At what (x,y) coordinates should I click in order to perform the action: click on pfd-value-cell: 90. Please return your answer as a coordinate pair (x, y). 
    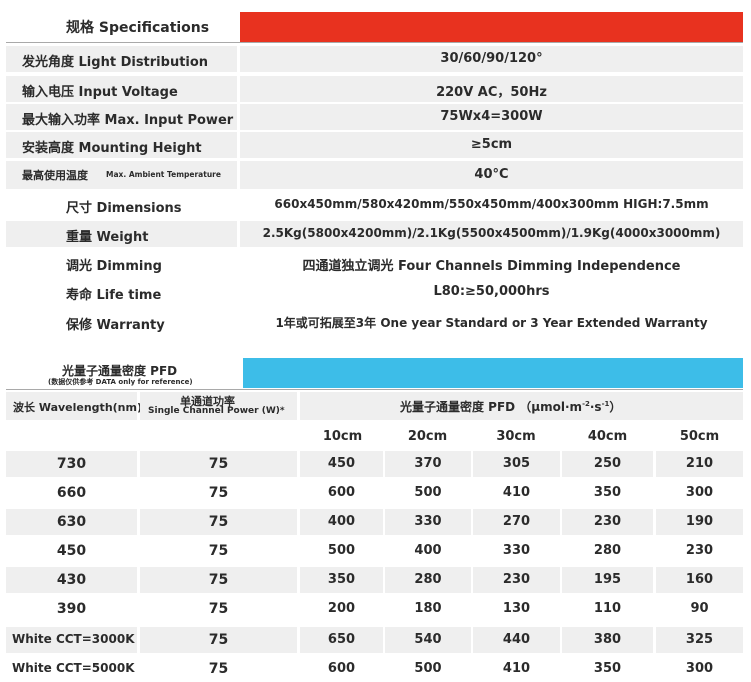
    Looking at the image, I should click on (699, 609).